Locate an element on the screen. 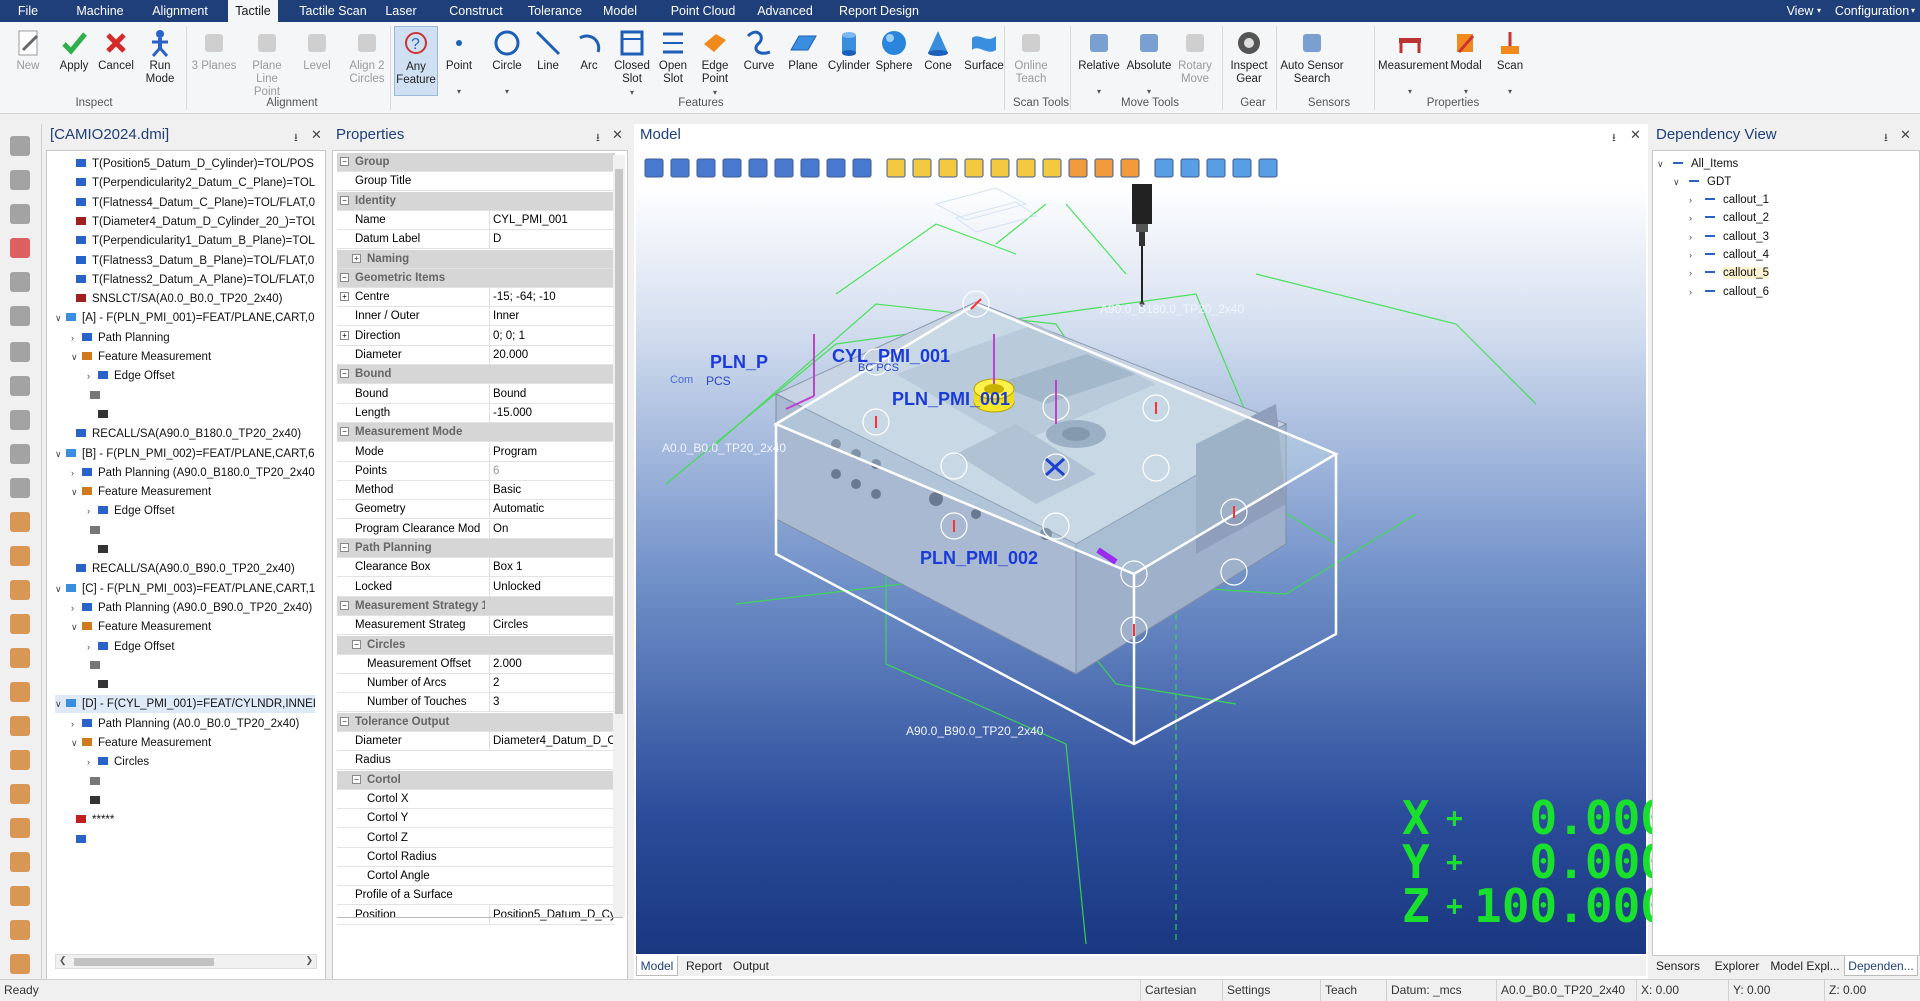 Image resolution: width=1920 pixels, height=1001 pixels. any-feature-button: ? Any Feature is located at coordinates (416, 61).